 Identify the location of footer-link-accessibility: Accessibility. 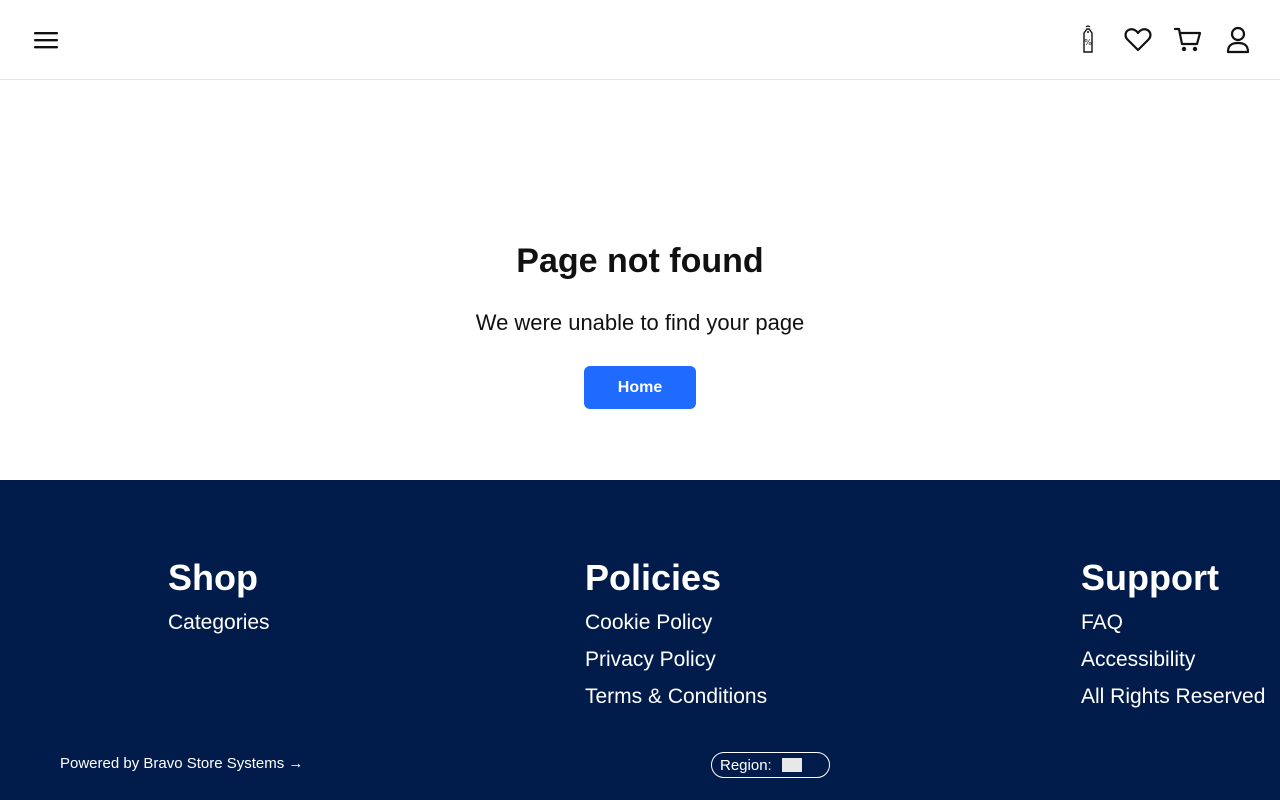
(1173, 659).